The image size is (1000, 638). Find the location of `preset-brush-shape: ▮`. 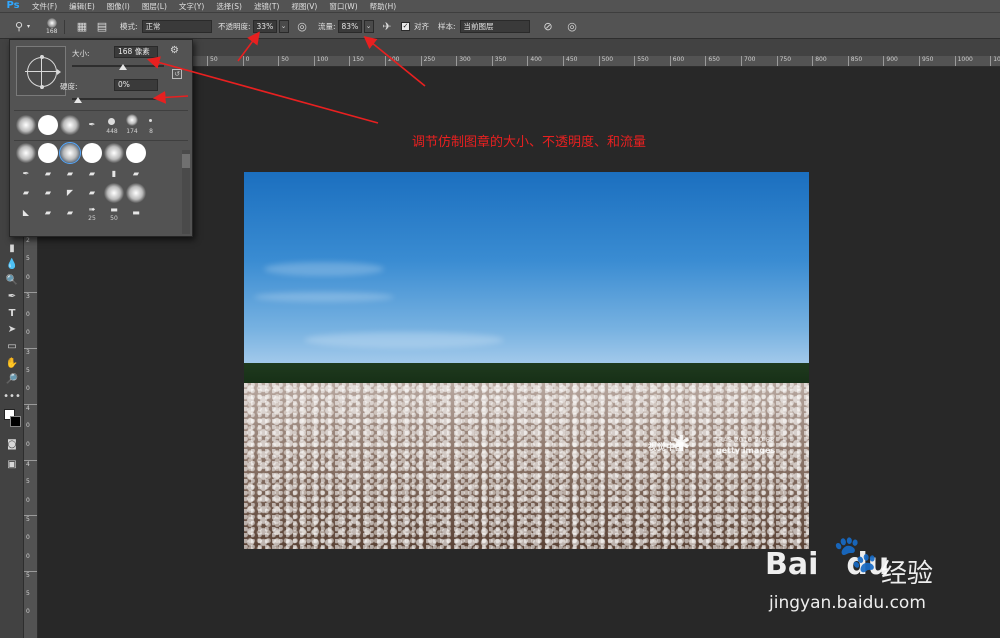

preset-brush-shape: ▮ is located at coordinates (114, 174).